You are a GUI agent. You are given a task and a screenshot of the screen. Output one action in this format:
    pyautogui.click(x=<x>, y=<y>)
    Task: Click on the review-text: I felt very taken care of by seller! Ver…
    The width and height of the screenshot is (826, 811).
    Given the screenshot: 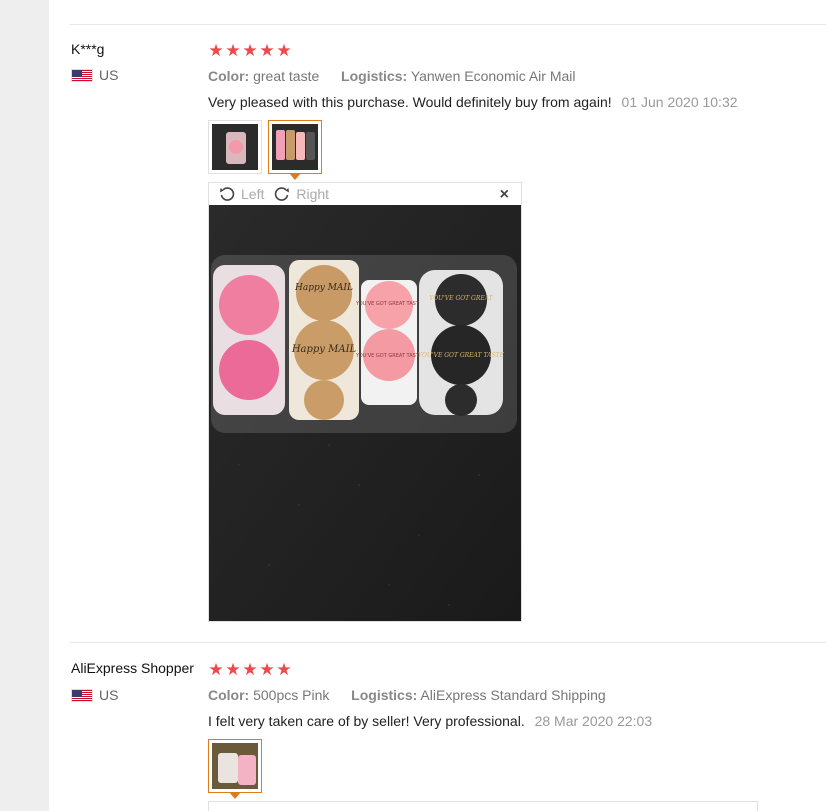 What is the action you would take?
    pyautogui.click(x=366, y=721)
    